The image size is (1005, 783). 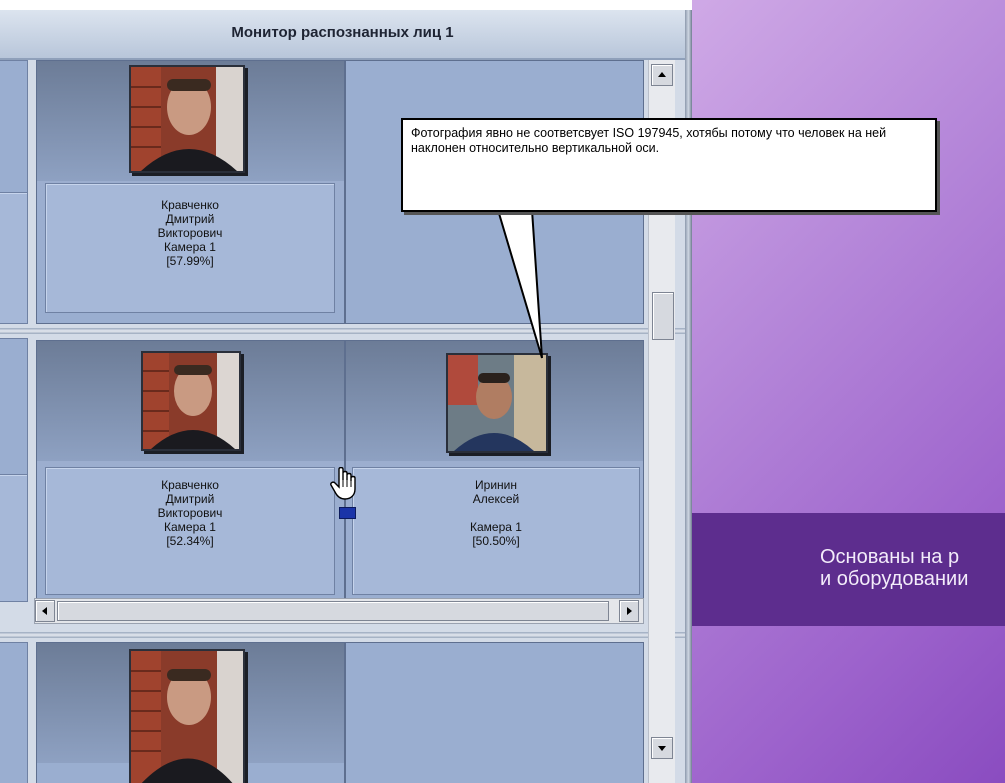 What do you see at coordinates (190, 261) in the screenshot?
I see `match-score: [57.99%]` at bounding box center [190, 261].